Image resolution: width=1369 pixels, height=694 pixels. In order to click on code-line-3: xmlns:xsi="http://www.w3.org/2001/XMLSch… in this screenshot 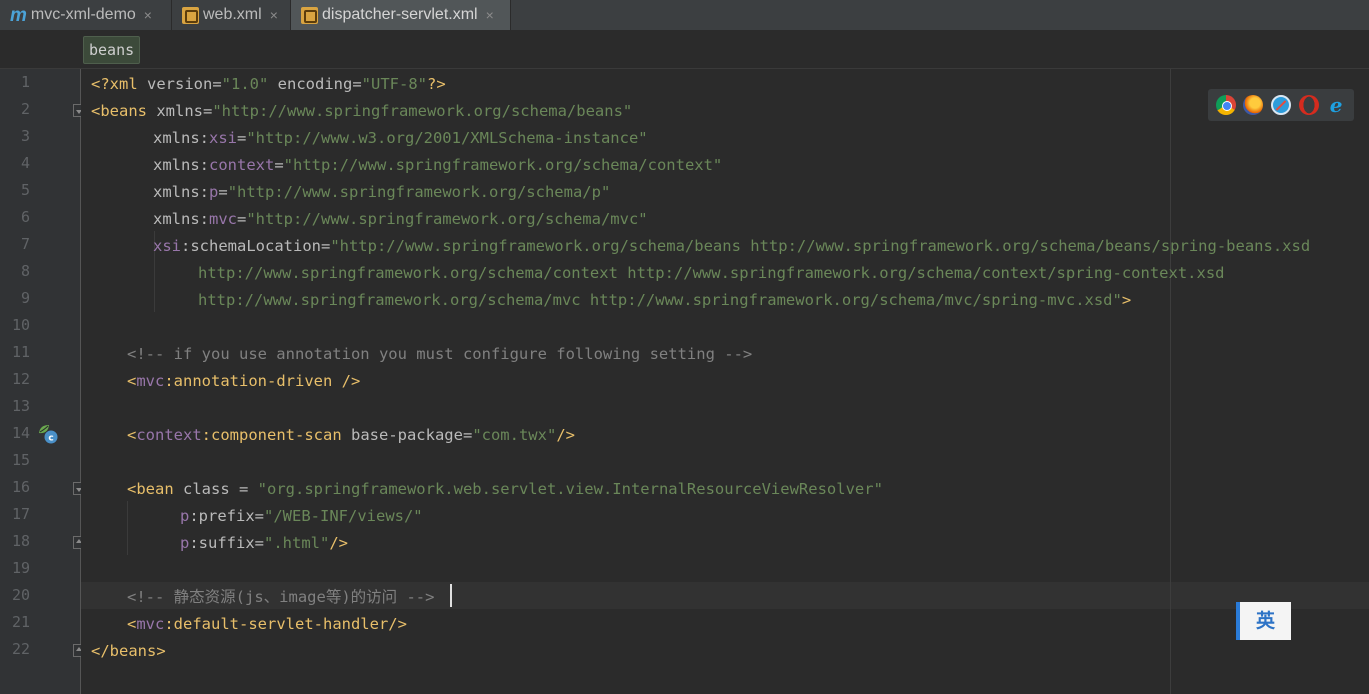, I will do `click(400, 138)`.